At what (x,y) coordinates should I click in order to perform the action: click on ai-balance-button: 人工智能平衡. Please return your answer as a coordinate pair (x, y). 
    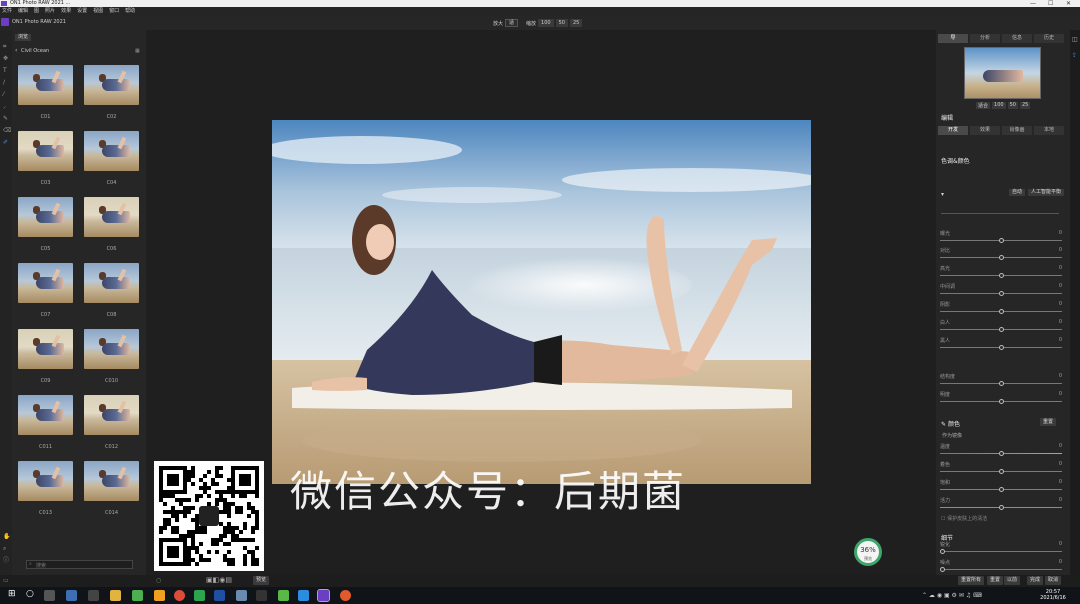
    Looking at the image, I should click on (1046, 192).